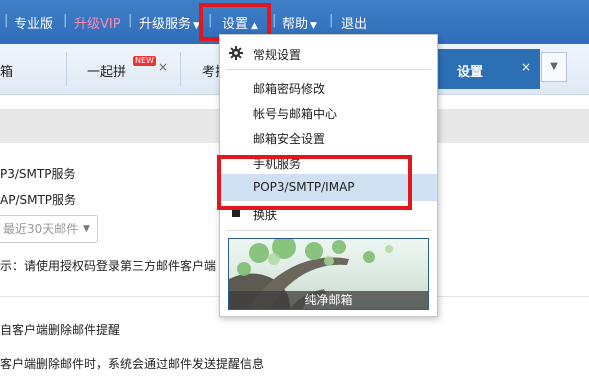  Describe the element at coordinates (354, 22) in the screenshot. I see `nav-logout: 退出` at that location.